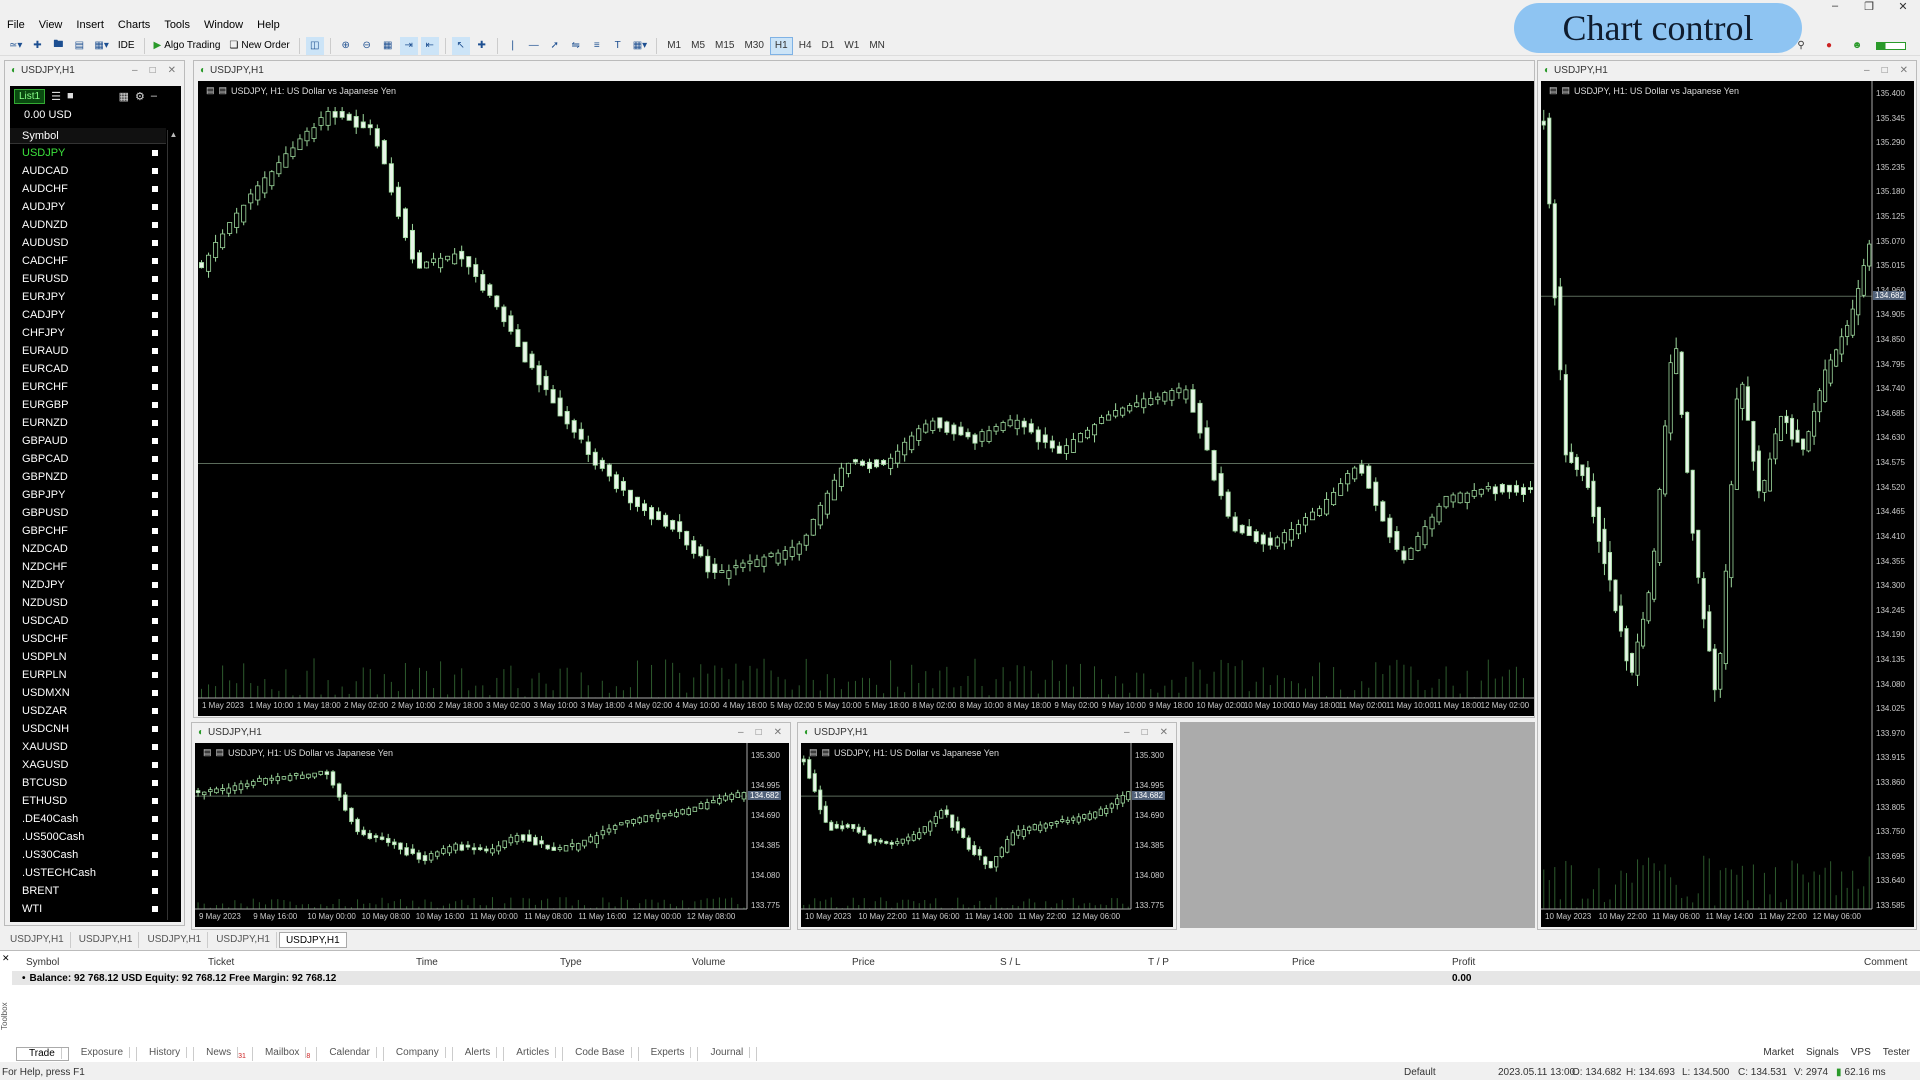 The height and width of the screenshot is (1080, 1920). I want to click on timeframe-m30: M30, so click(753, 46).